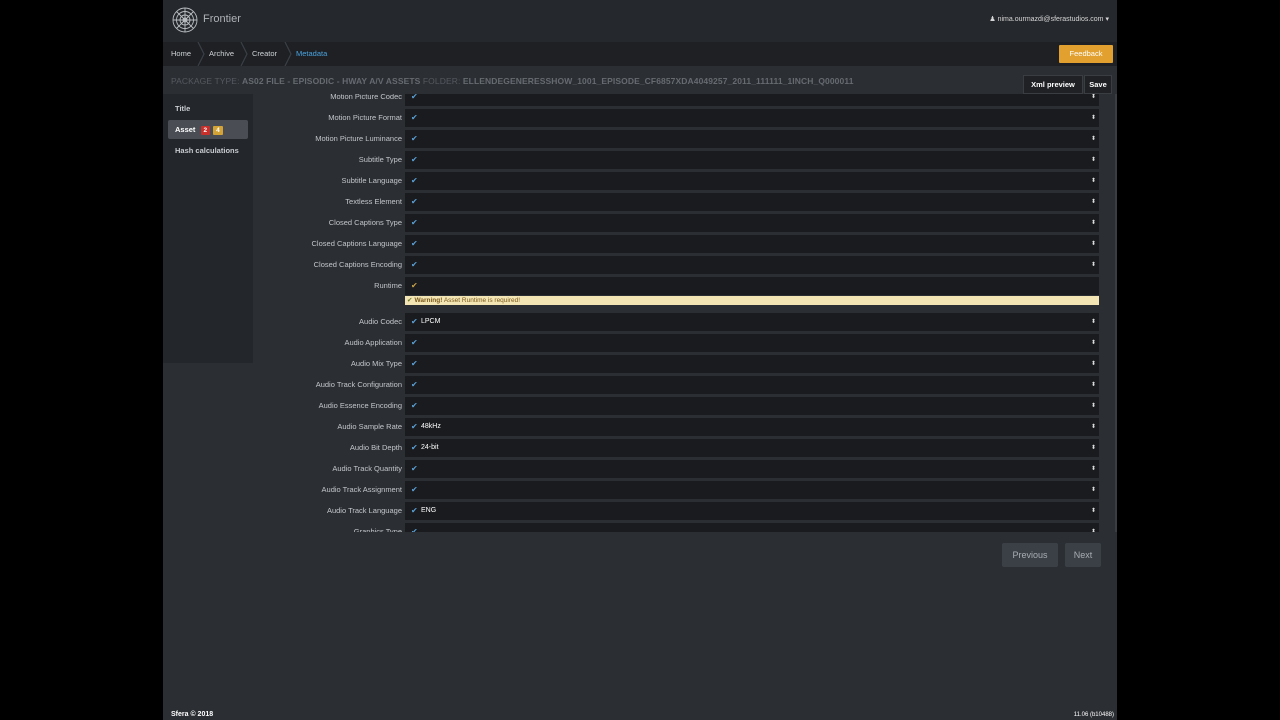 The image size is (1280, 720). Describe the element at coordinates (366, 97) in the screenshot. I see `field-label: Motion Picture Codec` at that location.